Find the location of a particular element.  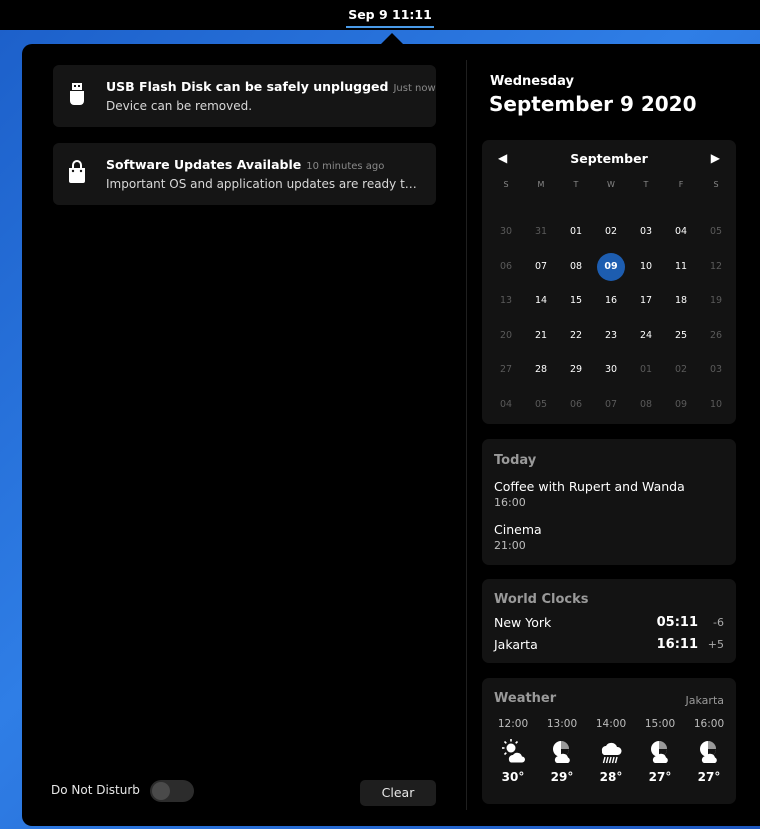

calendar-day: 29 is located at coordinates (576, 370).